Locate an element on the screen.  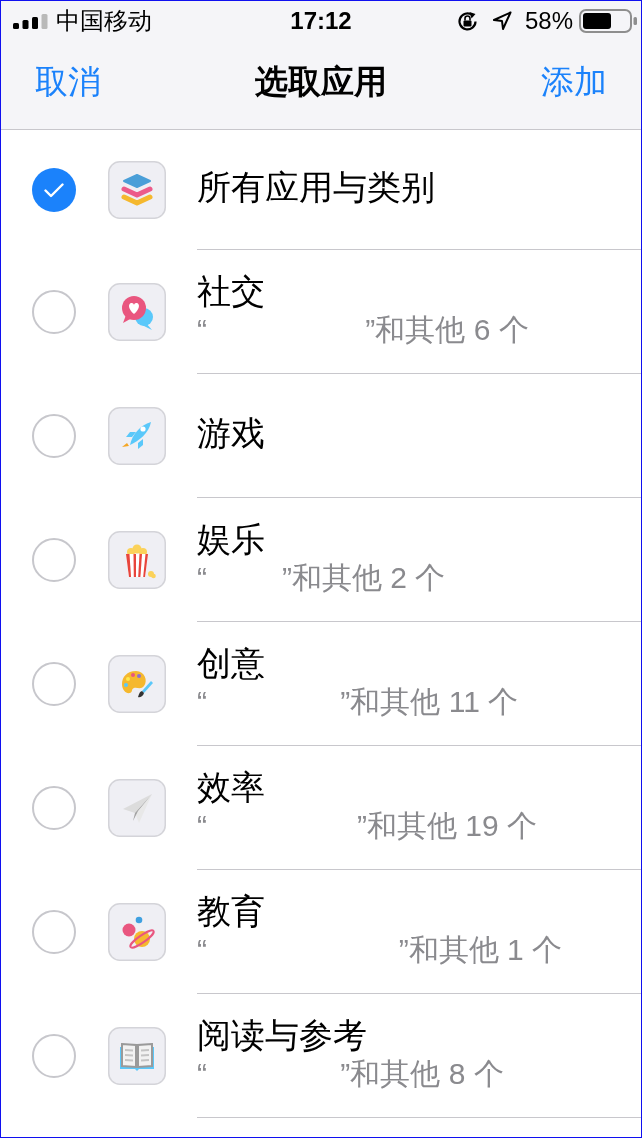
navigation-title: 选取应用 is located at coordinates (321, 82).